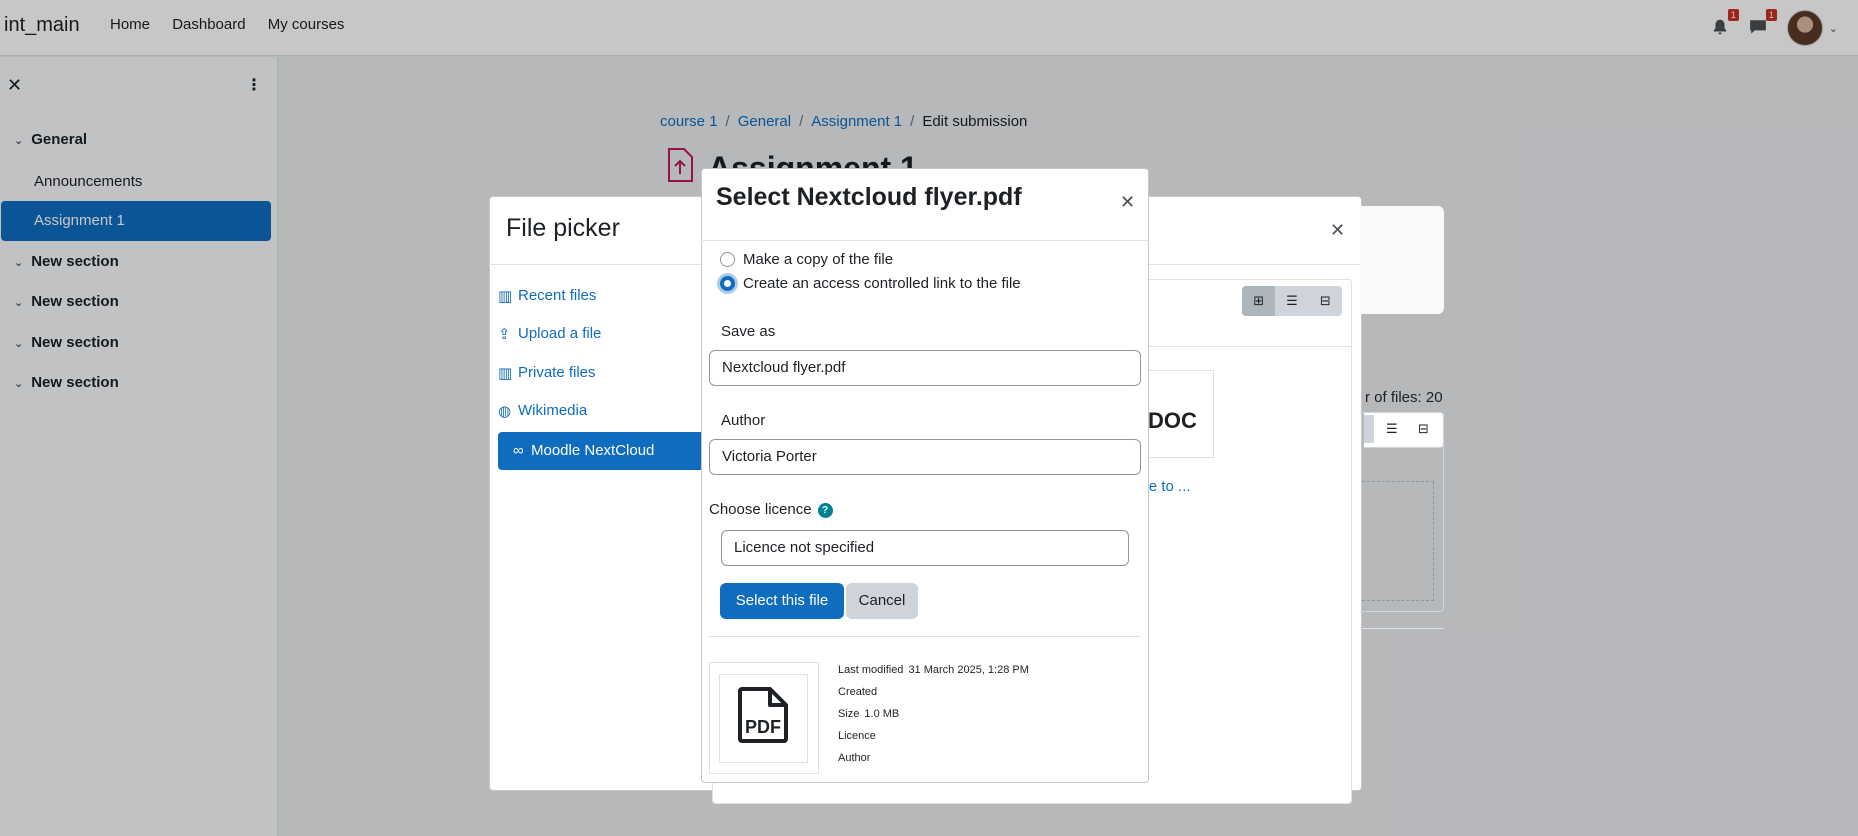 This screenshot has width=1858, height=836. I want to click on repo-wikimedia: ◍ Wikimedia, so click(543, 411).